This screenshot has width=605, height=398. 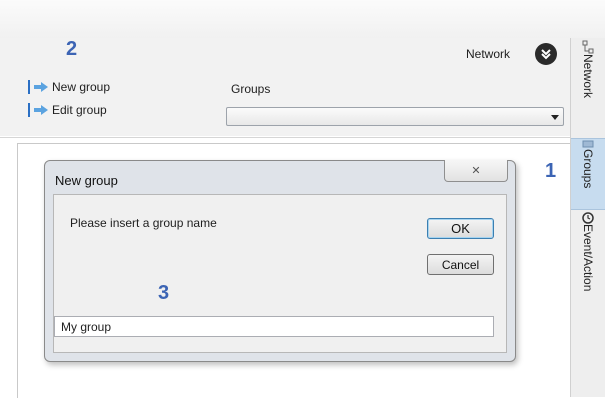 I want to click on tab-groups-label: Groups, so click(x=588, y=169).